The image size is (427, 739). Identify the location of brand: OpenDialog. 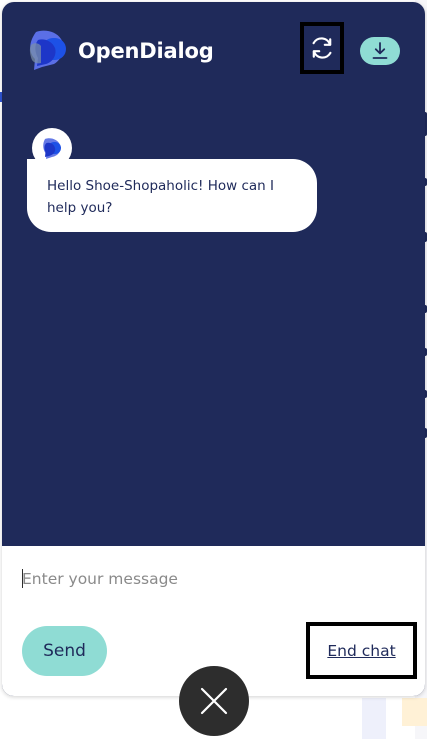
(120, 50).